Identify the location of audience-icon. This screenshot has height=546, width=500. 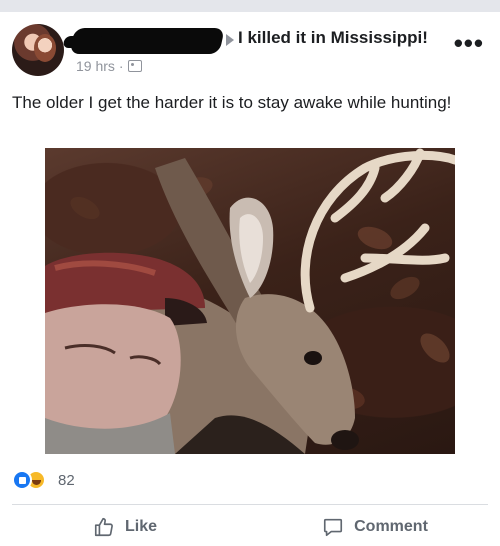
(134, 66).